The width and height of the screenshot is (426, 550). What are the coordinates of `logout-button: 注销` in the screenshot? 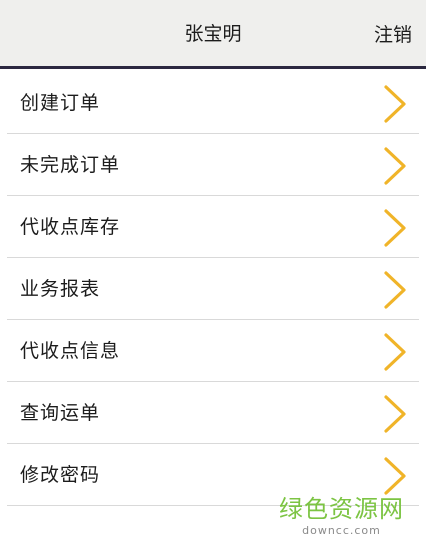 It's located at (393, 35).